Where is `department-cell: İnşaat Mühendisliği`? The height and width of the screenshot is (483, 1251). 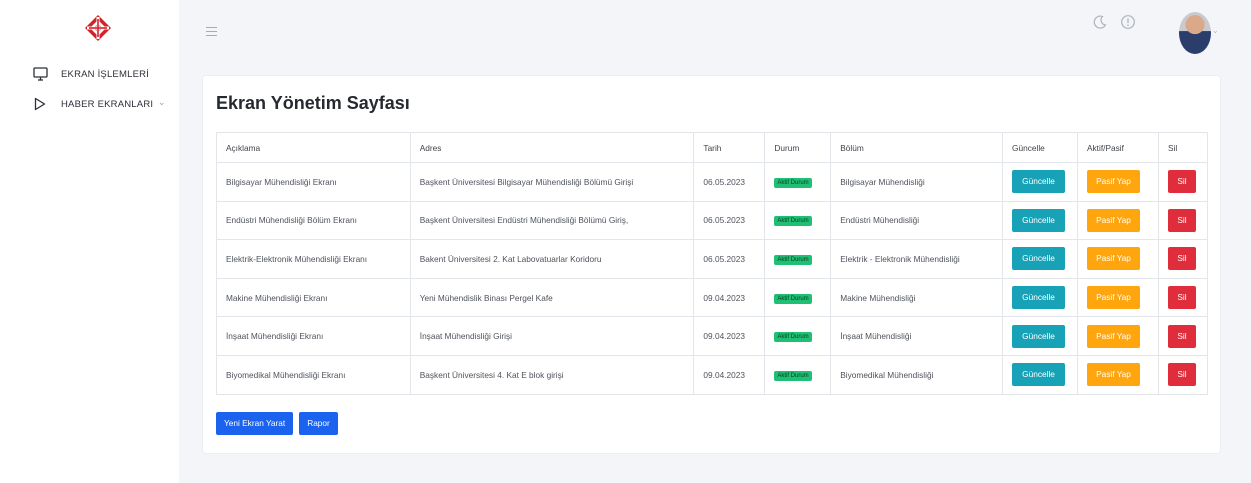
department-cell: İnşaat Mühendisliği is located at coordinates (917, 336).